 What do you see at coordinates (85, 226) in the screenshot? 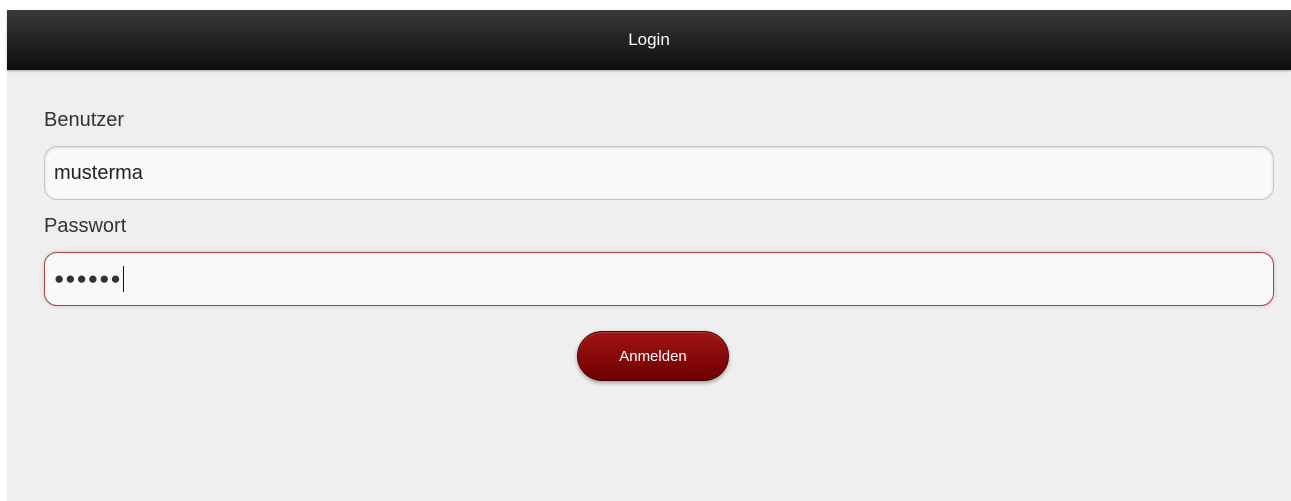
I see `password-label: Passwort` at bounding box center [85, 226].